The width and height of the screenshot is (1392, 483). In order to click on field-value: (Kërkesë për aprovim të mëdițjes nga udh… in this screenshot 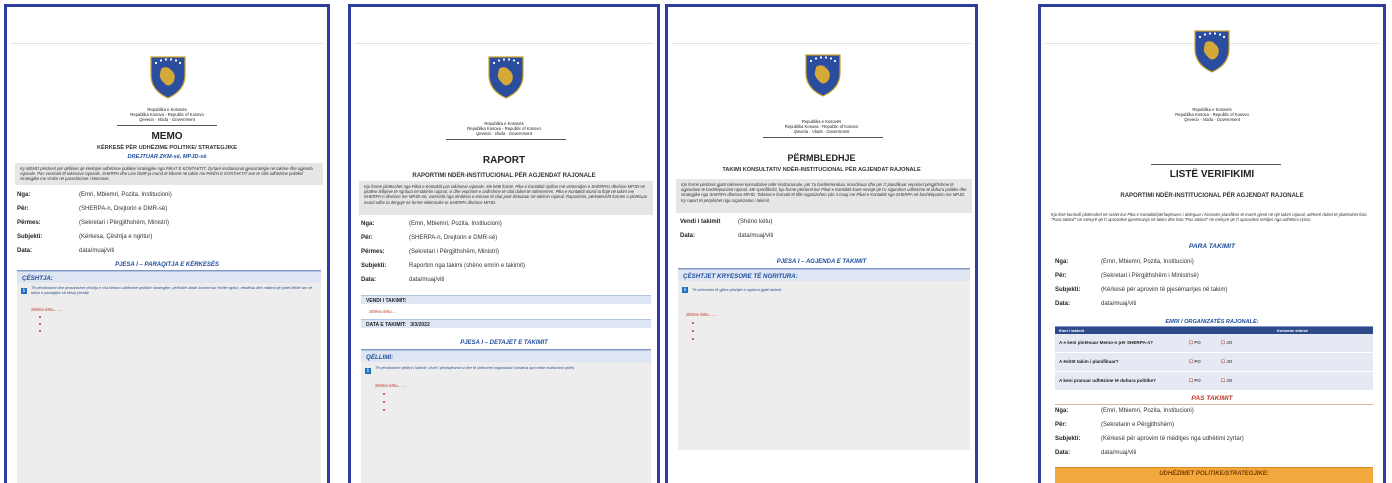, I will do `click(1172, 439)`.